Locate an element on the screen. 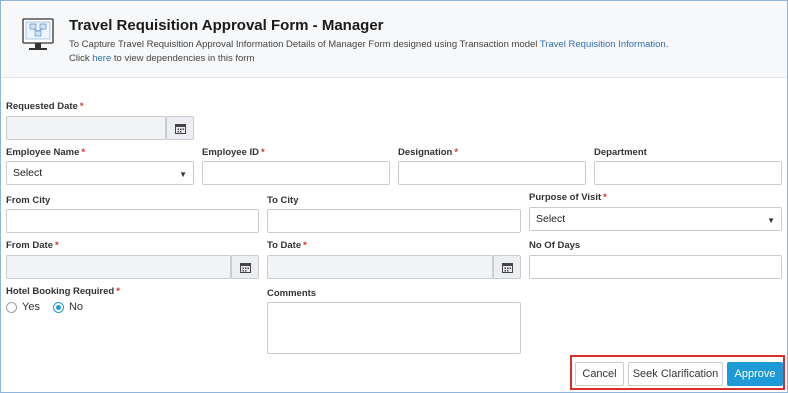  from-city-input is located at coordinates (132, 221).